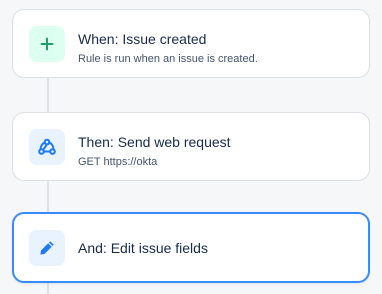 This screenshot has height=294, width=382. What do you see at coordinates (168, 59) in the screenshot?
I see `rule-card-subtitle: Rule is run when an issue is created.` at bounding box center [168, 59].